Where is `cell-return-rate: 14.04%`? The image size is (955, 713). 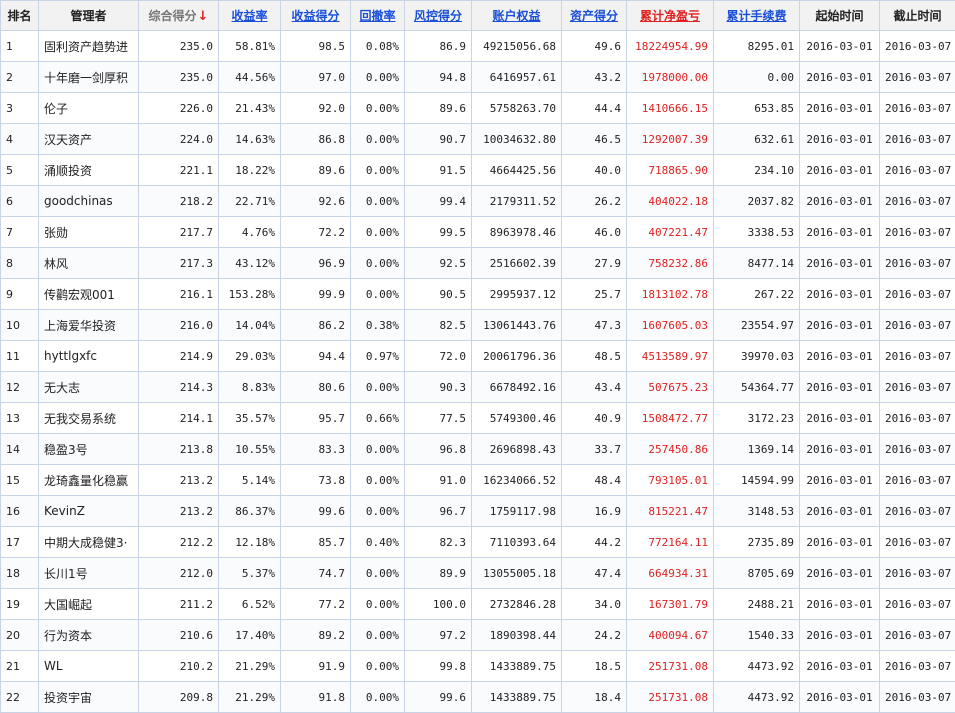 cell-return-rate: 14.04% is located at coordinates (250, 325).